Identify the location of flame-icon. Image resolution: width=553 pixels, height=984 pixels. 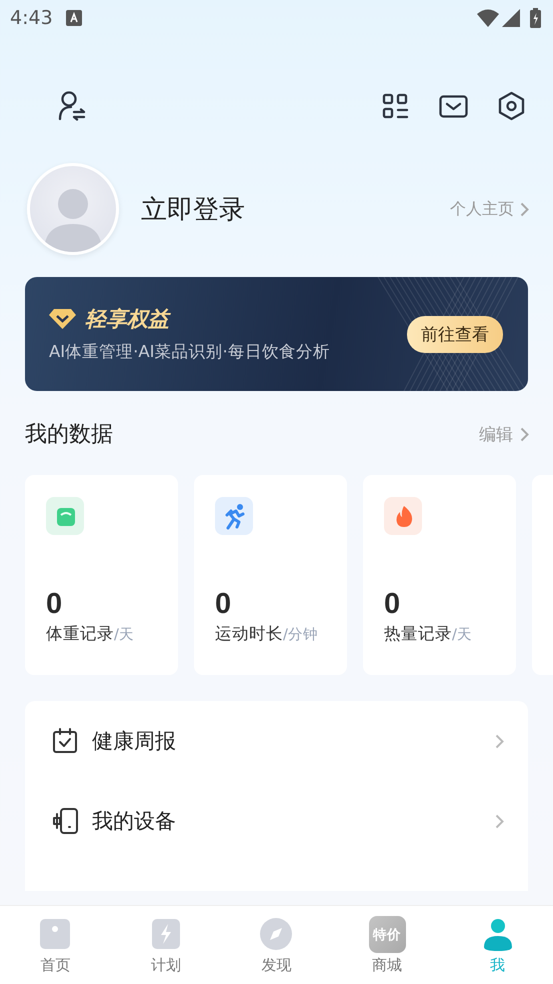
(403, 516).